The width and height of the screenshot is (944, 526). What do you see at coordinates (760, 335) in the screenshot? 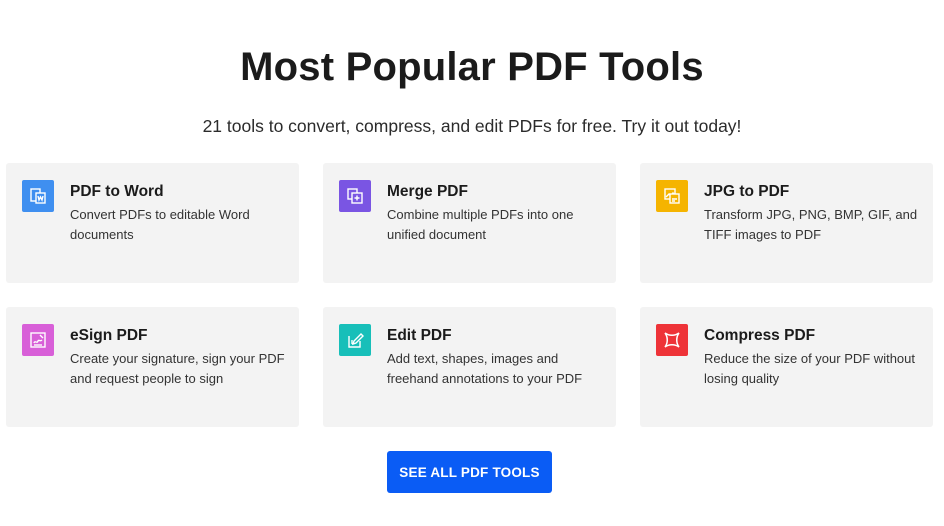
I see `tool-name: Compress PDF` at bounding box center [760, 335].